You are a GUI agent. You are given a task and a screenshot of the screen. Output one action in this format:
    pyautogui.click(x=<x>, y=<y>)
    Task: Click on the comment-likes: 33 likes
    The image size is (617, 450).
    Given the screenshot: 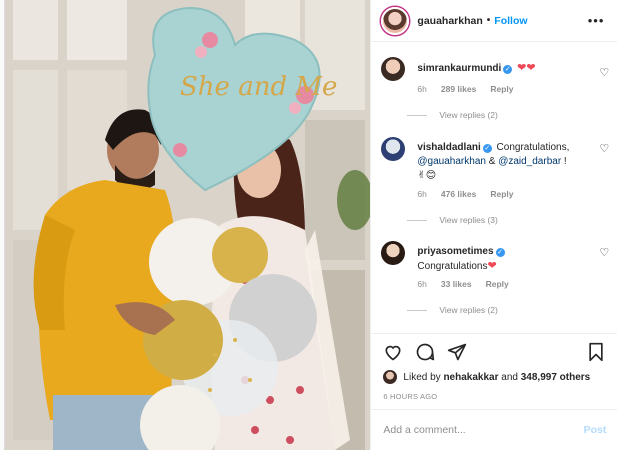 What is the action you would take?
    pyautogui.click(x=456, y=284)
    